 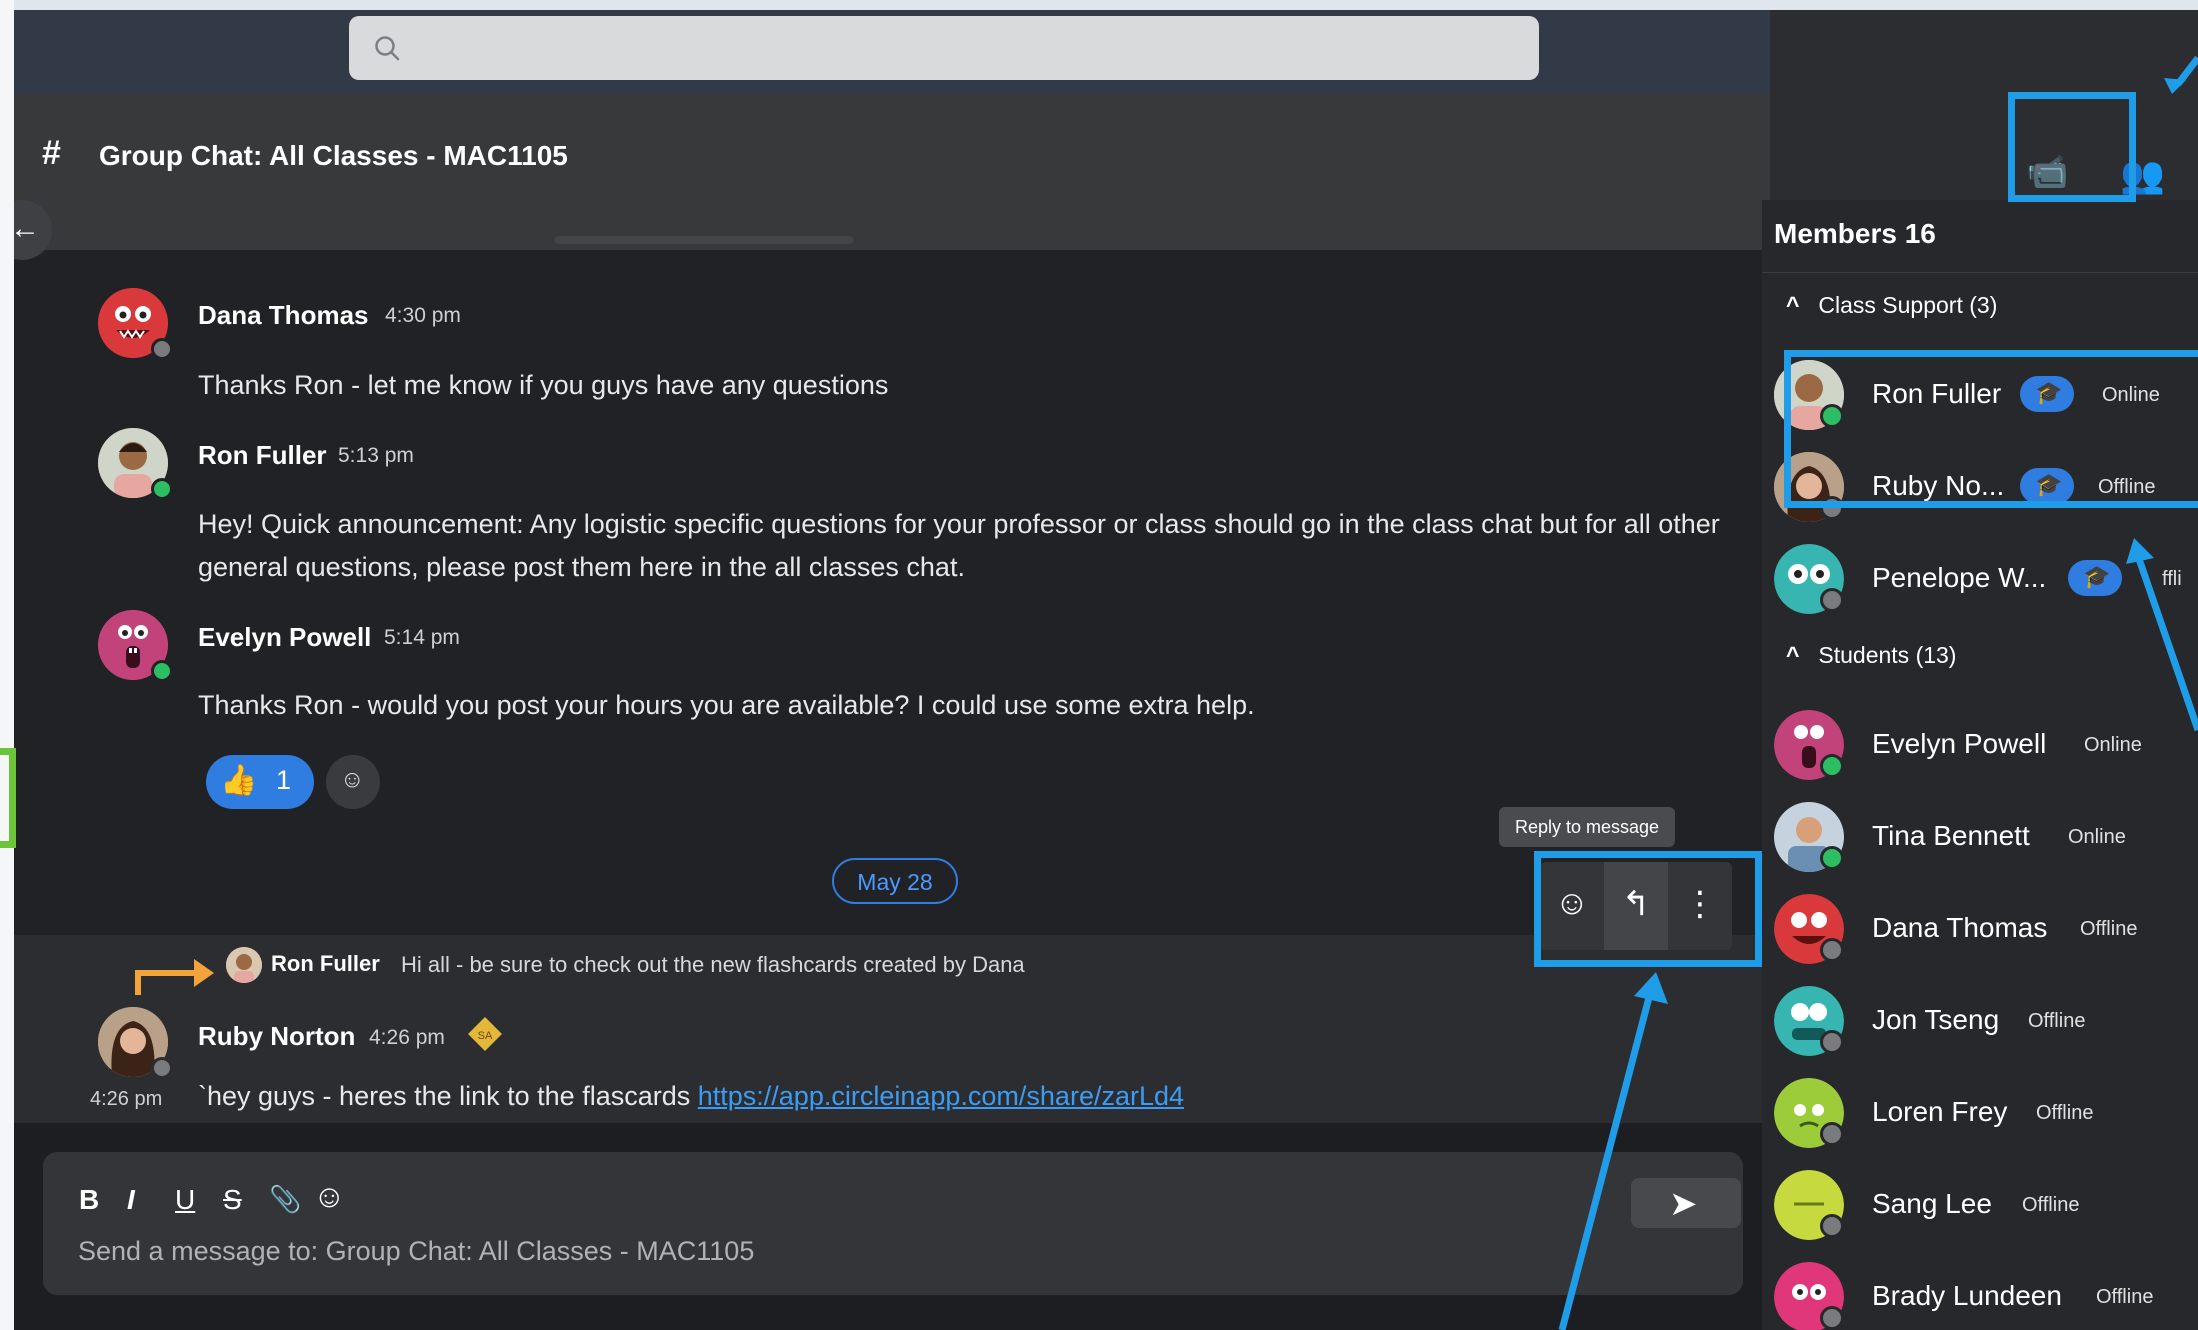 What do you see at coordinates (1607, 1157) in the screenshot?
I see `arrow-to-actions` at bounding box center [1607, 1157].